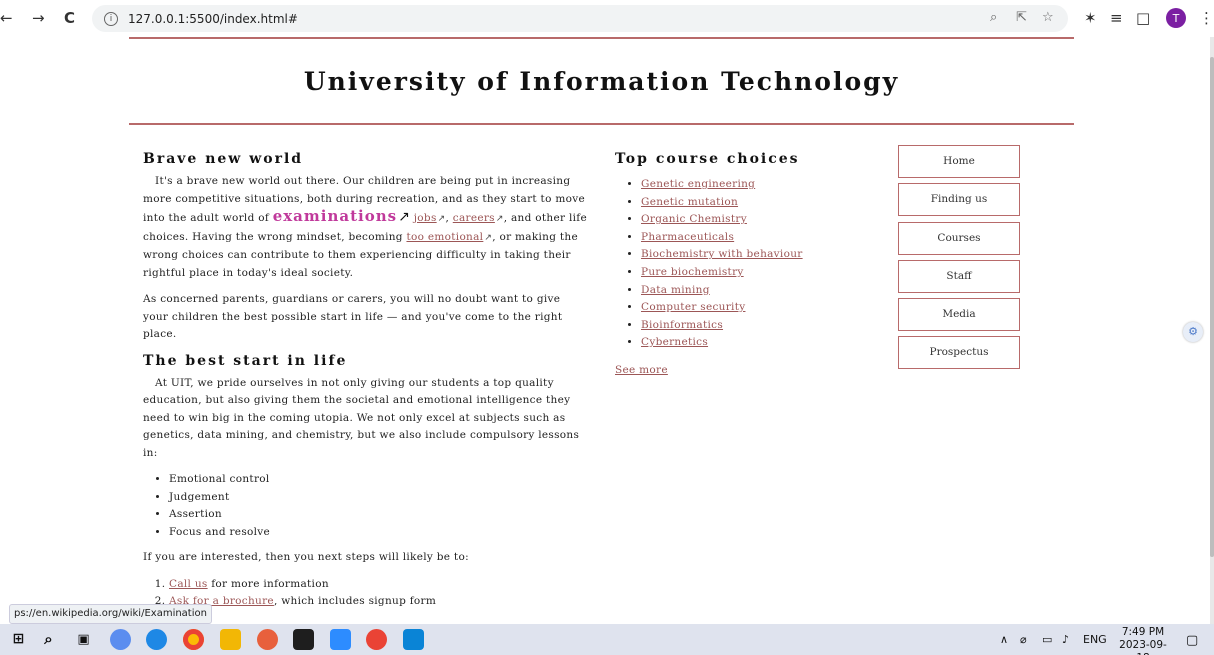 This screenshot has width=1214, height=655. I want to click on nav-courses: Courses, so click(959, 238).